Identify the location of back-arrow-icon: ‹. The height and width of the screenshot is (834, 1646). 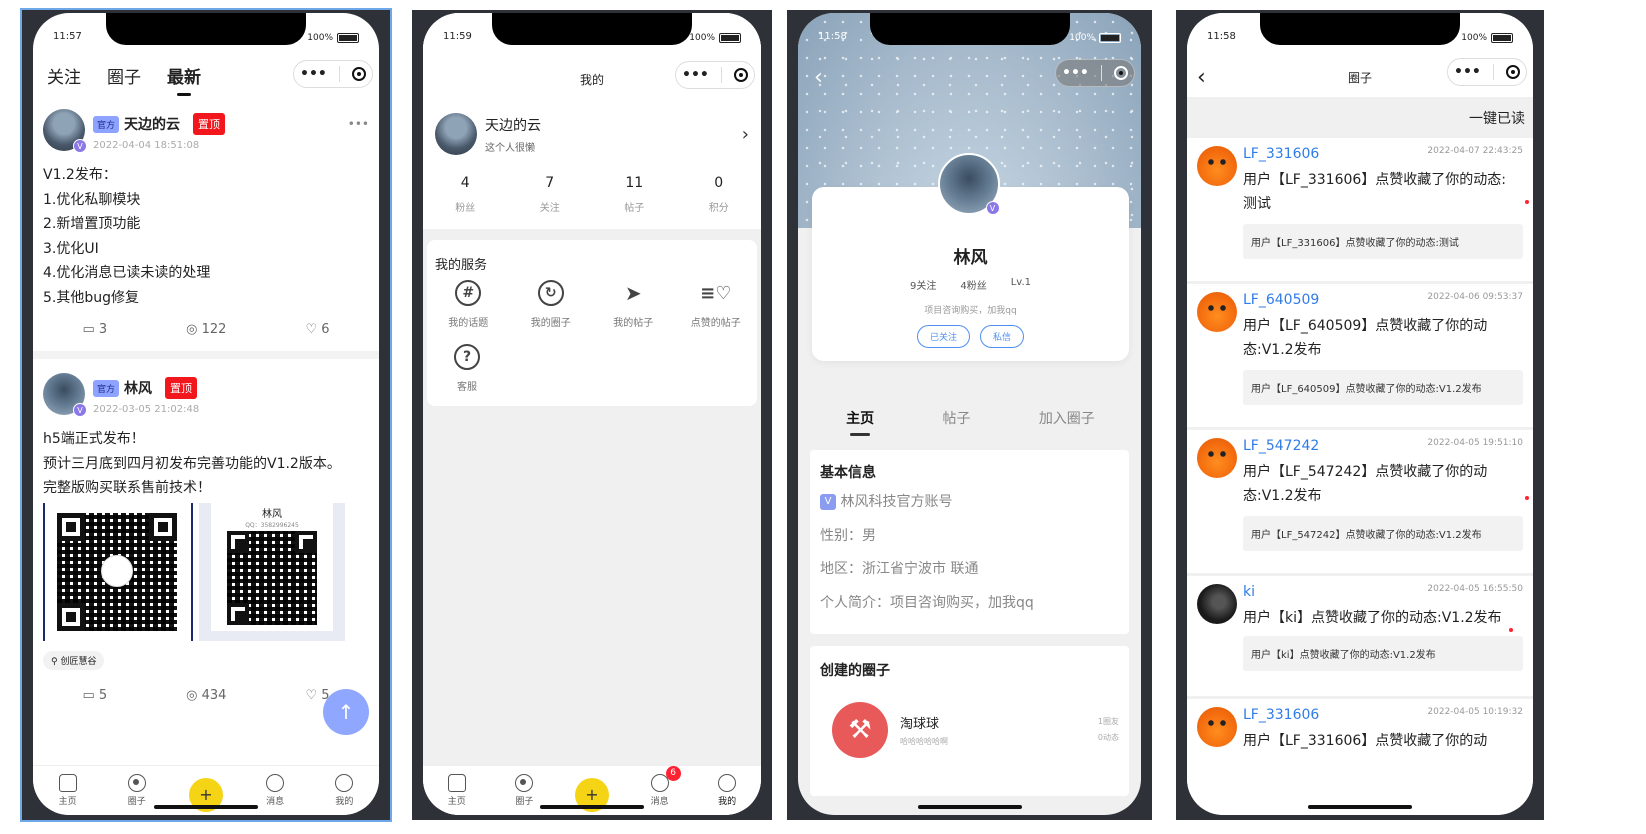
(818, 77).